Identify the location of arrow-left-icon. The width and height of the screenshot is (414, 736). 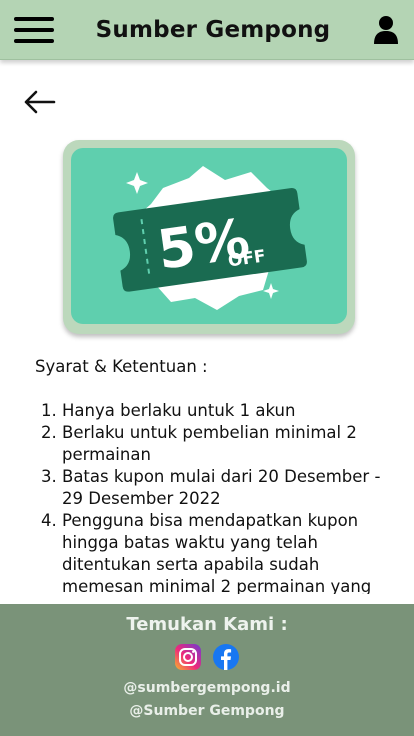
(39, 102).